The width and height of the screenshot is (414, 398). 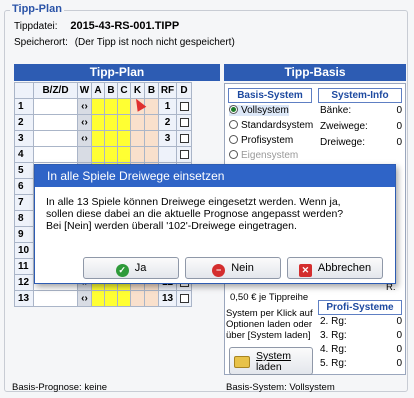 What do you see at coordinates (24, 218) in the screenshot?
I see `row-number: 8` at bounding box center [24, 218].